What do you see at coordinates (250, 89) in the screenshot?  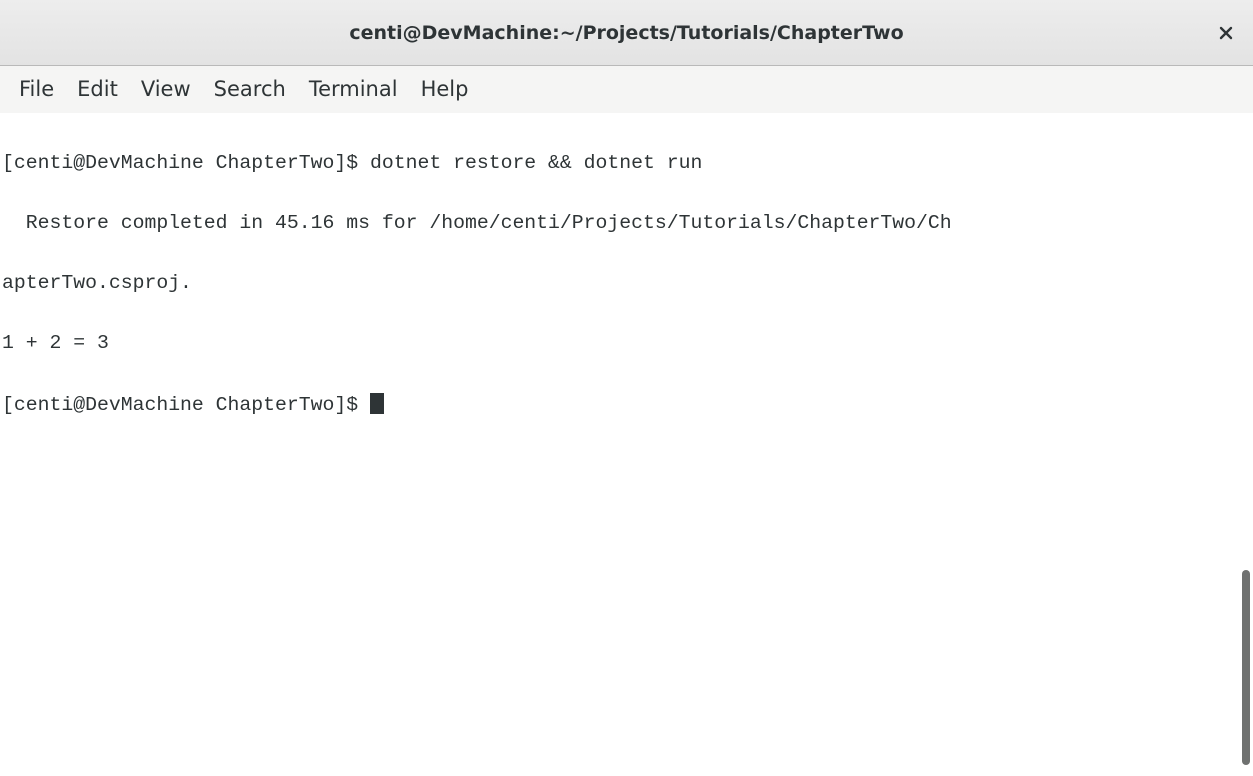 I see `menu-search: Search` at bounding box center [250, 89].